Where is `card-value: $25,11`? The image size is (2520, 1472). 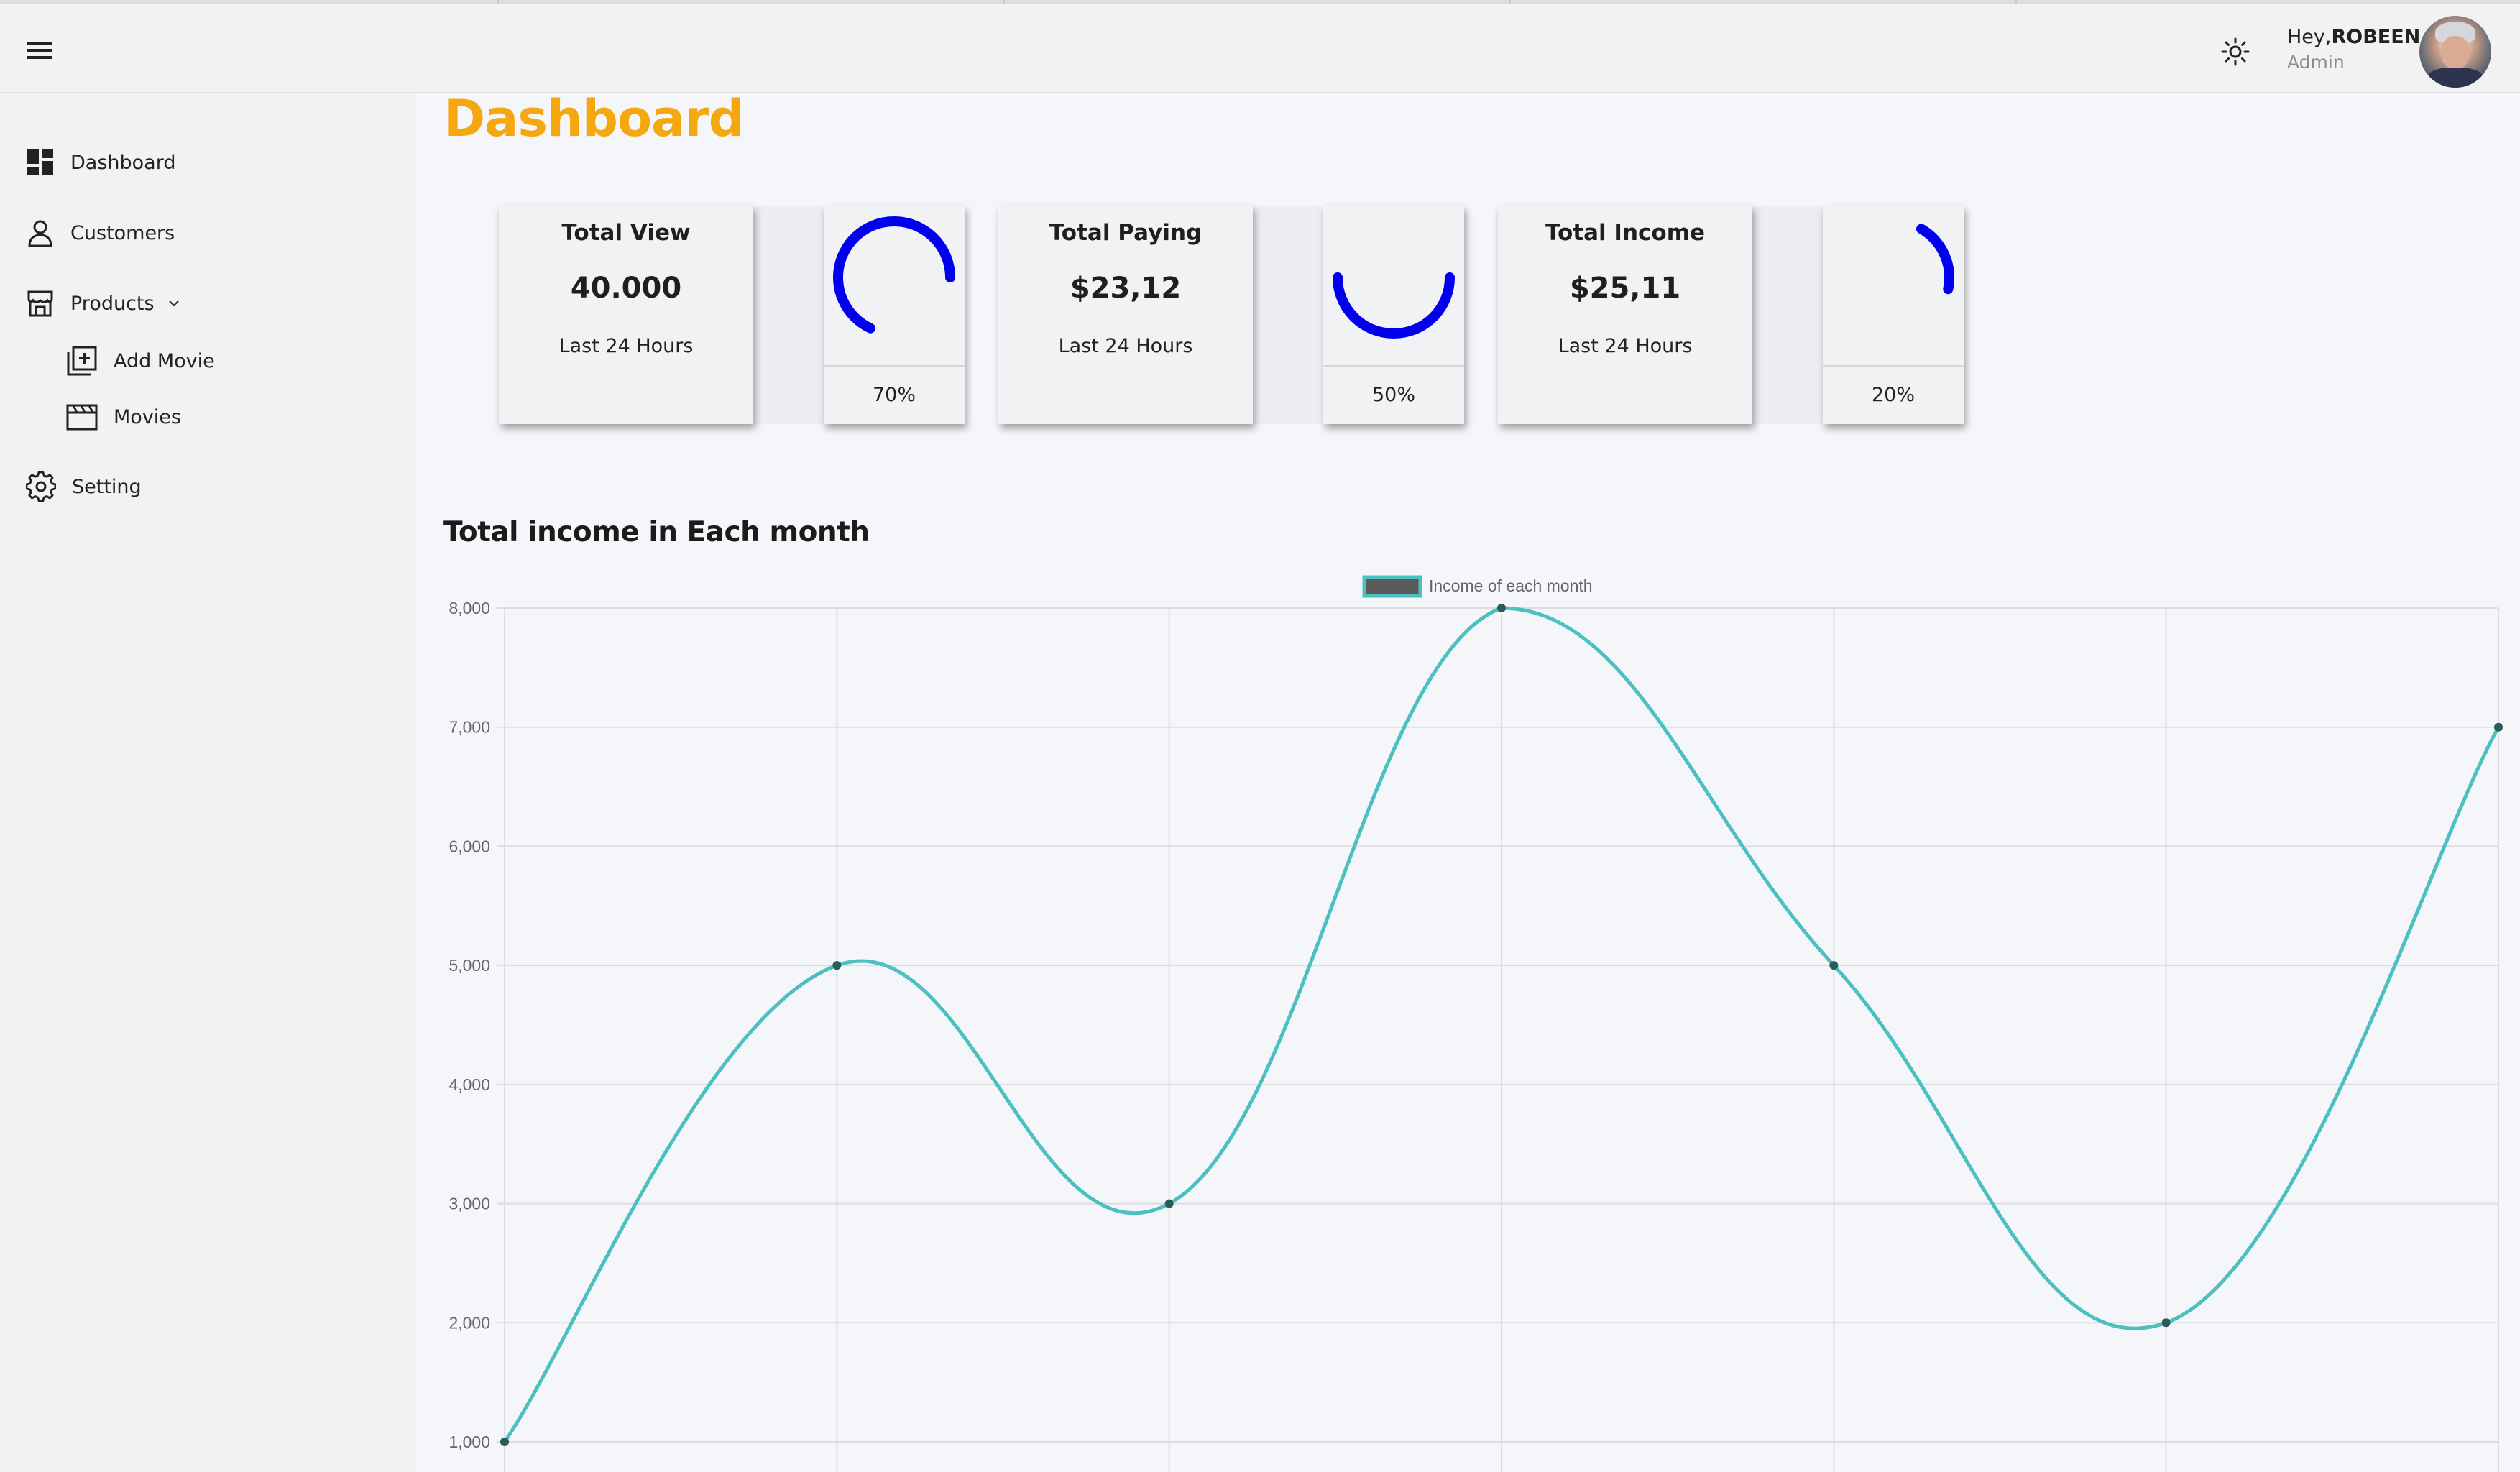 card-value: $25,11 is located at coordinates (1625, 288).